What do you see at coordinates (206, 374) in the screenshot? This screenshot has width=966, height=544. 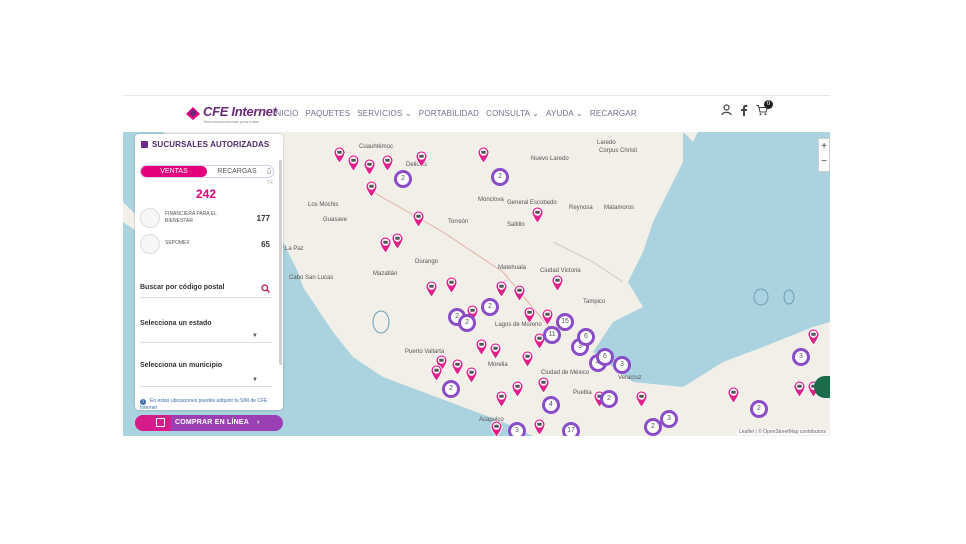 I see `municipality-select: Selecciona un municipio ▼` at bounding box center [206, 374].